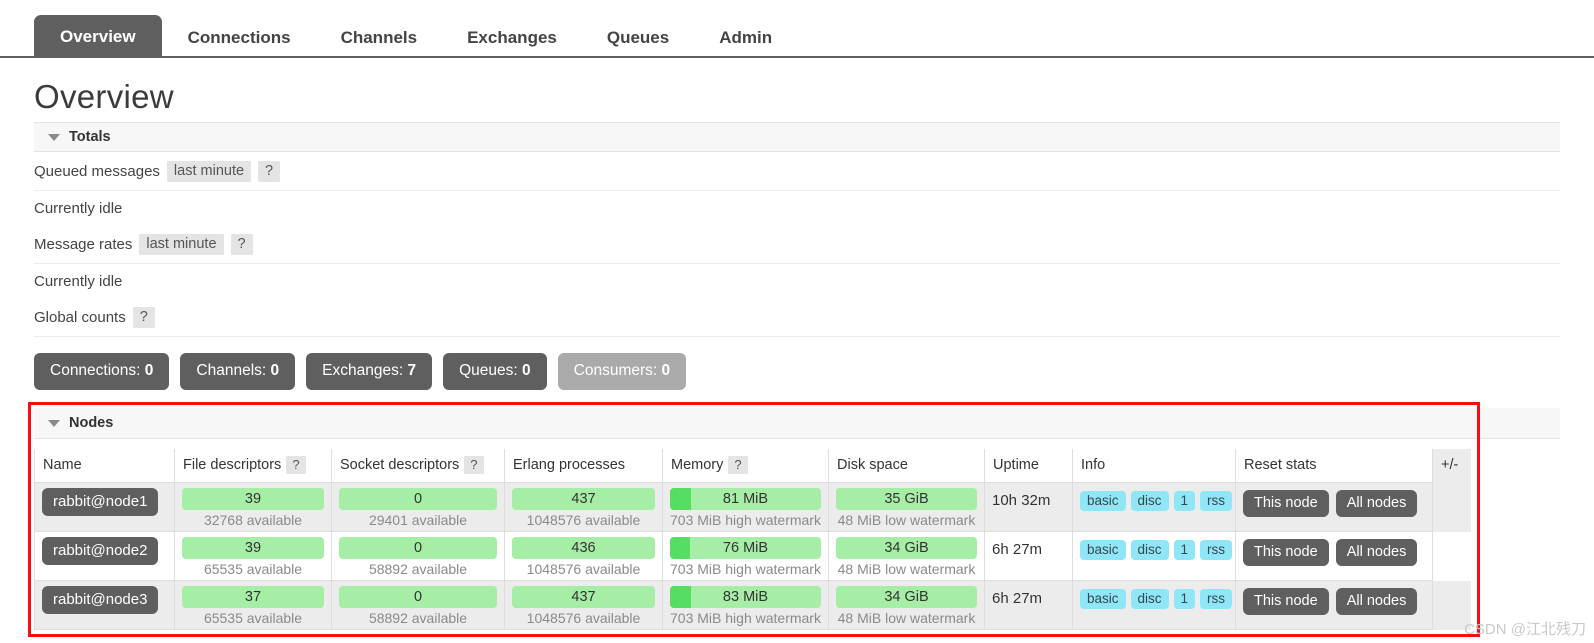 Image resolution: width=1594 pixels, height=643 pixels. Describe the element at coordinates (363, 370) in the screenshot. I see `count-exchanges-label: Exchanges:` at that location.